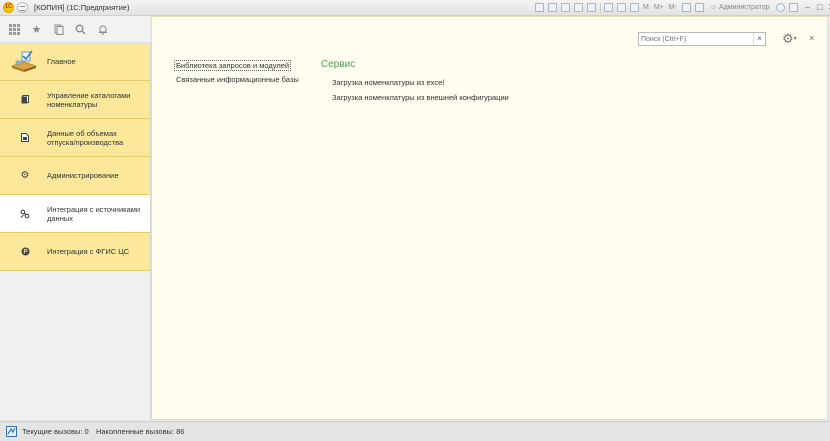 This screenshot has width=830, height=441. I want to click on service-group-title: Сервис, so click(338, 64).